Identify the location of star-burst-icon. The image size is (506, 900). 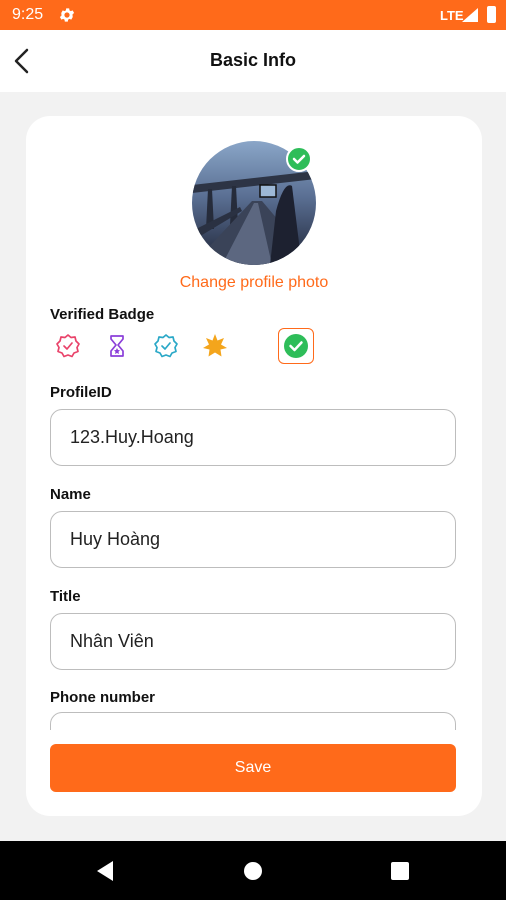
(215, 345).